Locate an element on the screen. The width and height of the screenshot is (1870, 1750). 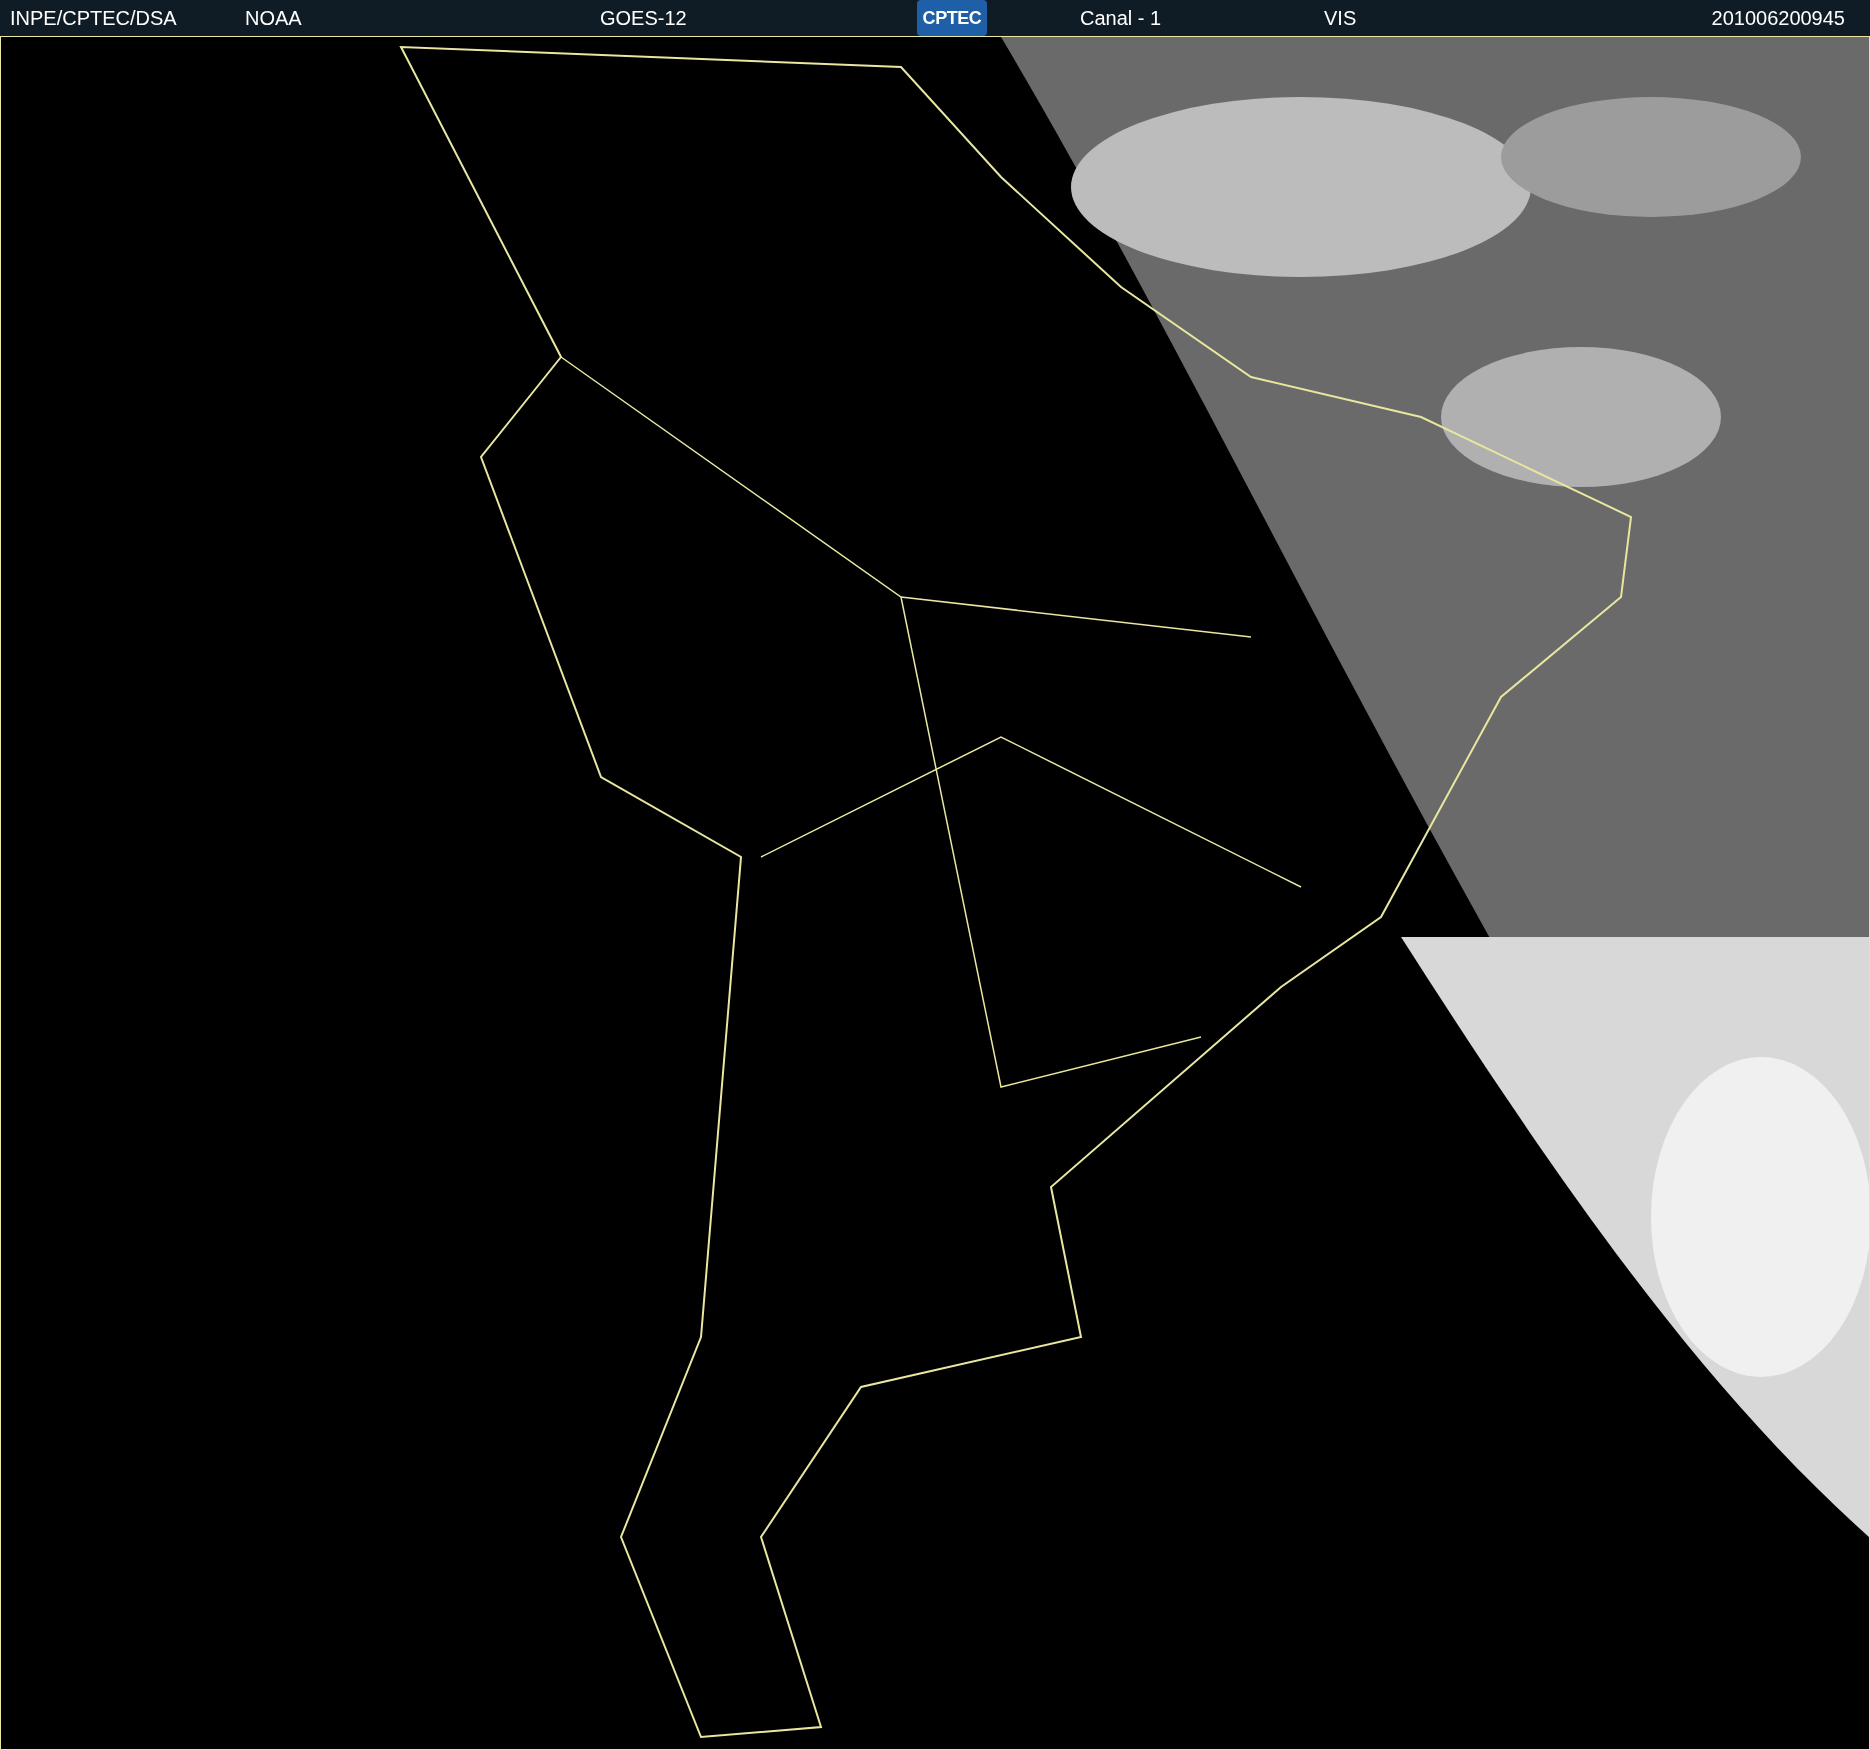
header-label: GOES-12 is located at coordinates (643, 18).